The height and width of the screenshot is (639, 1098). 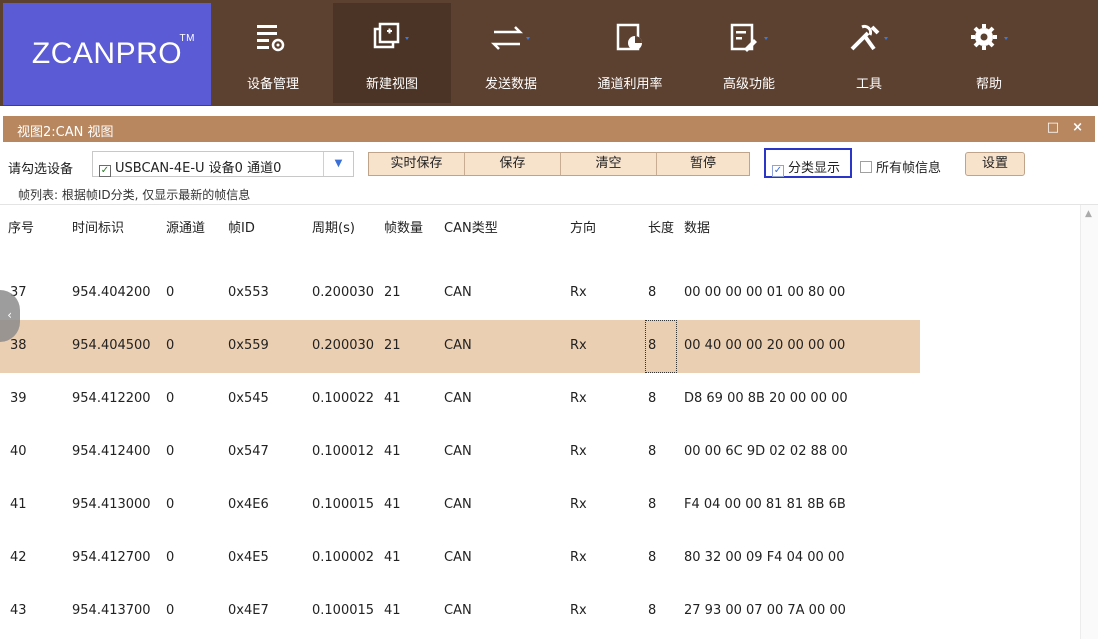 What do you see at coordinates (248, 398) in the screenshot?
I see `cell-frame-id: 0x545` at bounding box center [248, 398].